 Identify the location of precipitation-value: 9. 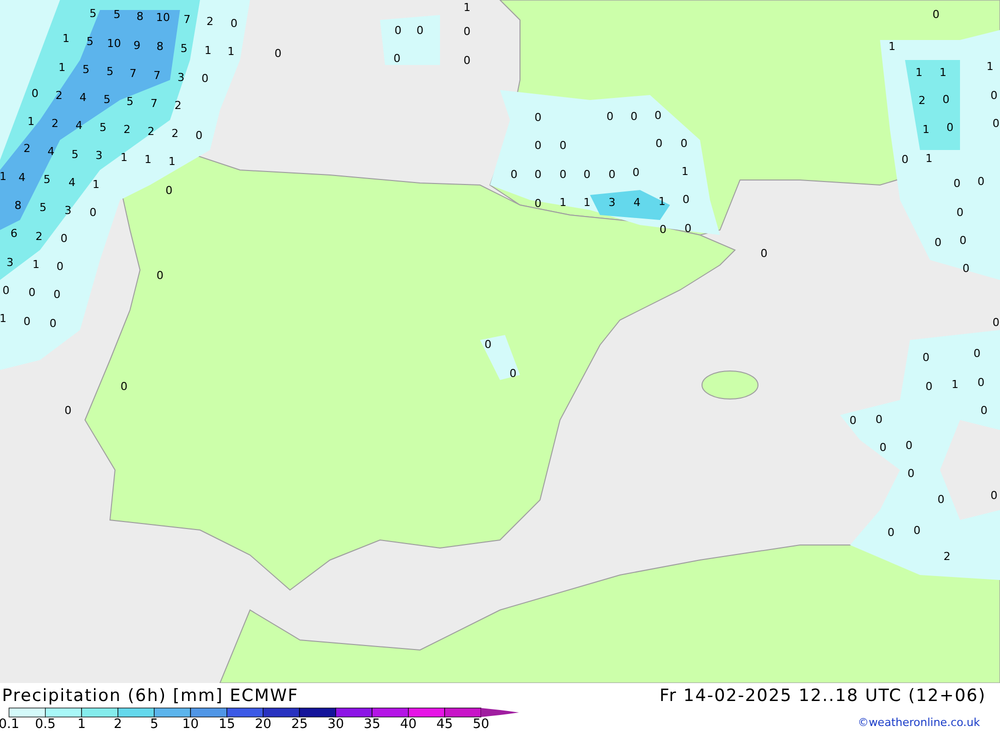
(137, 45).